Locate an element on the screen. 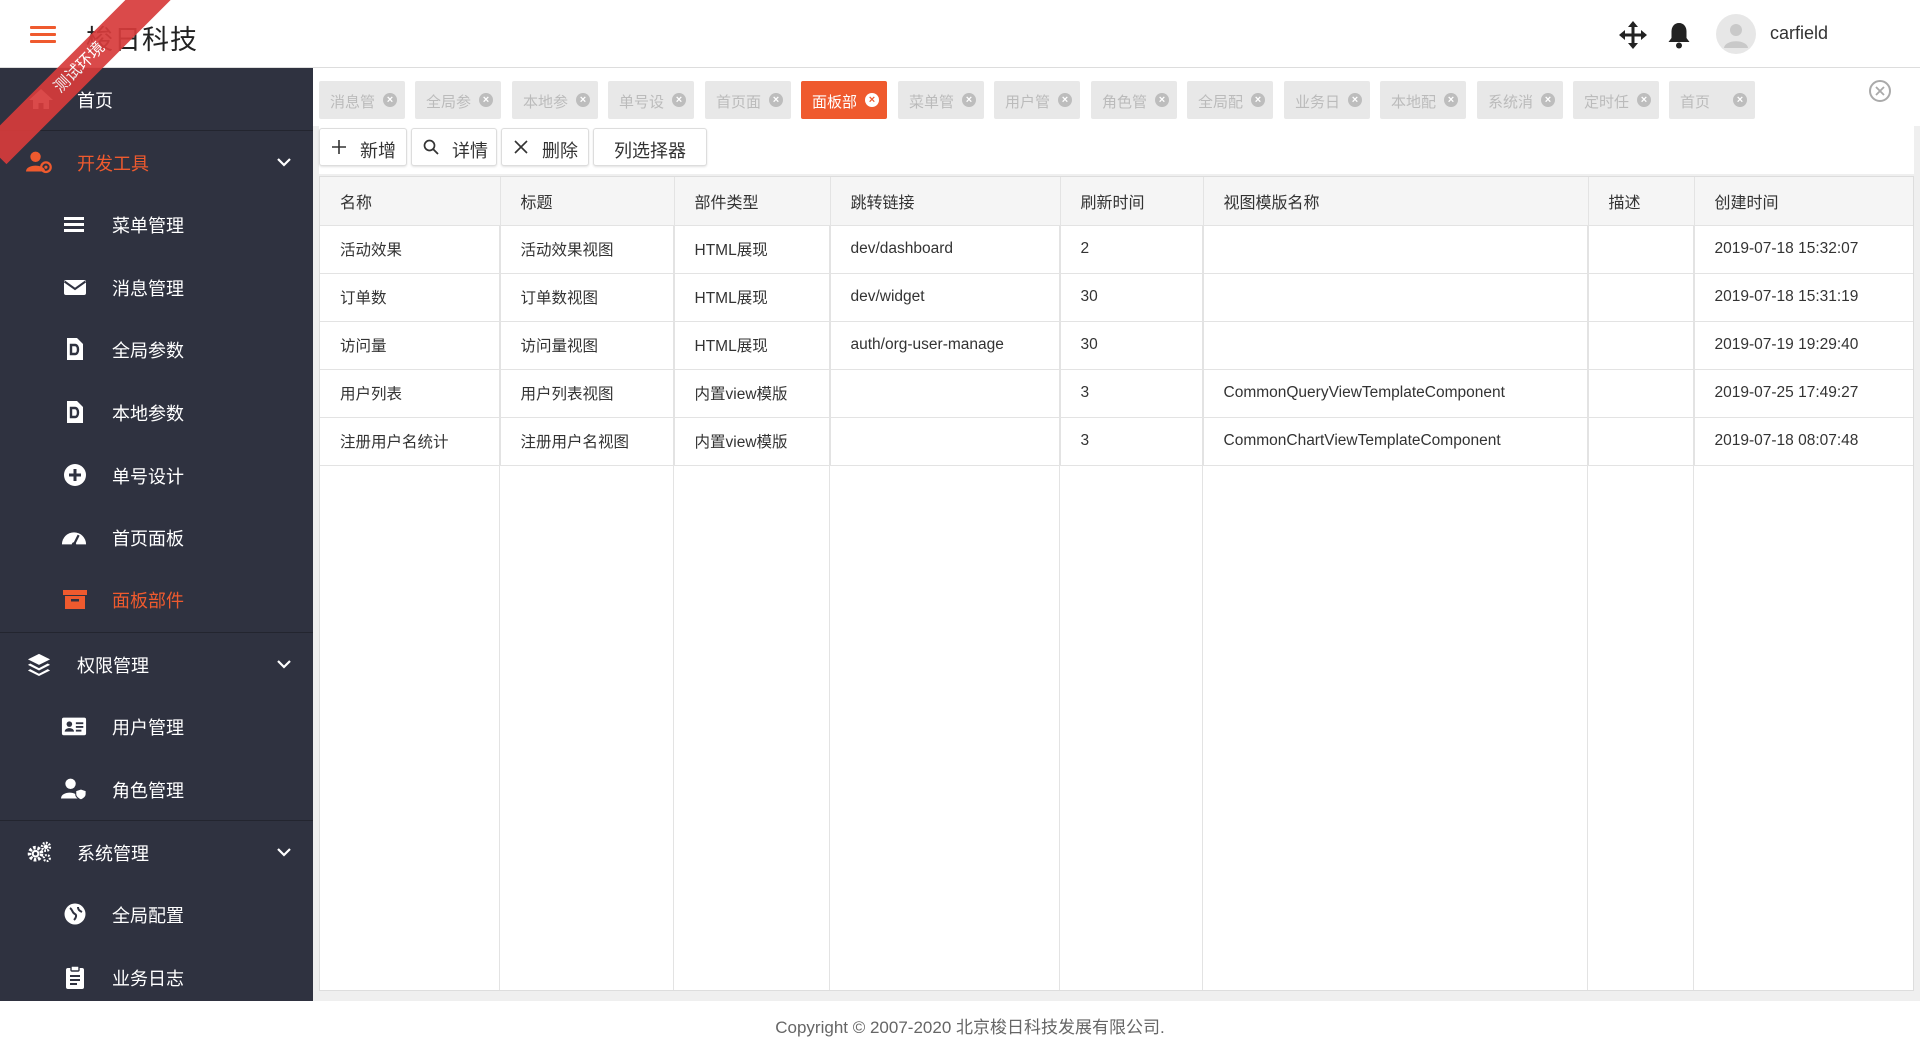  tab-home: 首页 × is located at coordinates (1712, 100).